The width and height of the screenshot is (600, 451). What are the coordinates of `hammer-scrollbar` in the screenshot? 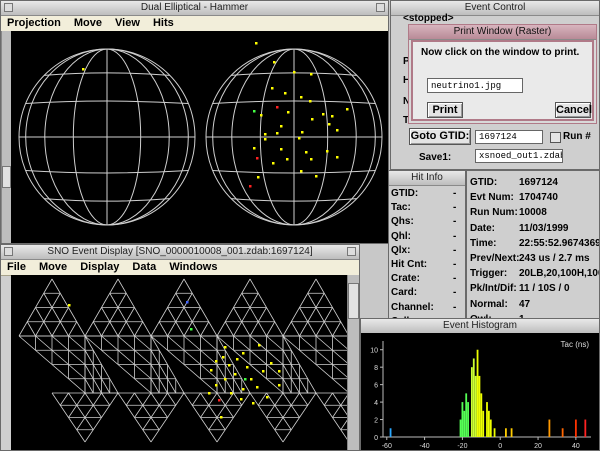 It's located at (6, 137).